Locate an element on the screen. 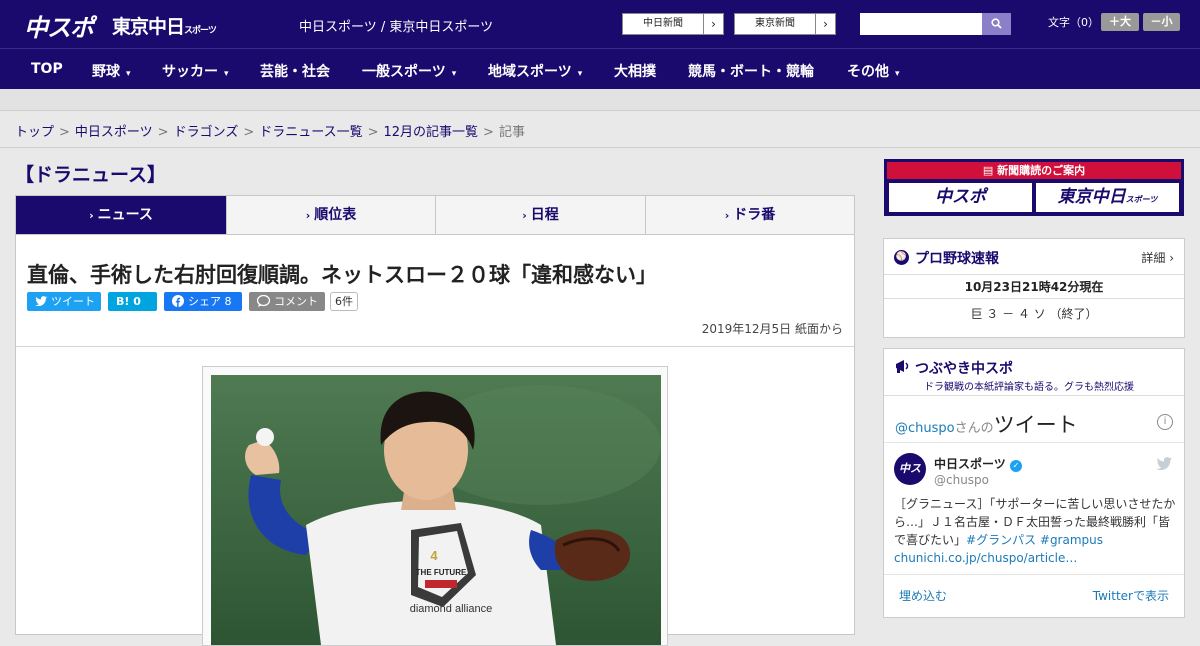  facebook-share-label: シェア 8 is located at coordinates (210, 301).